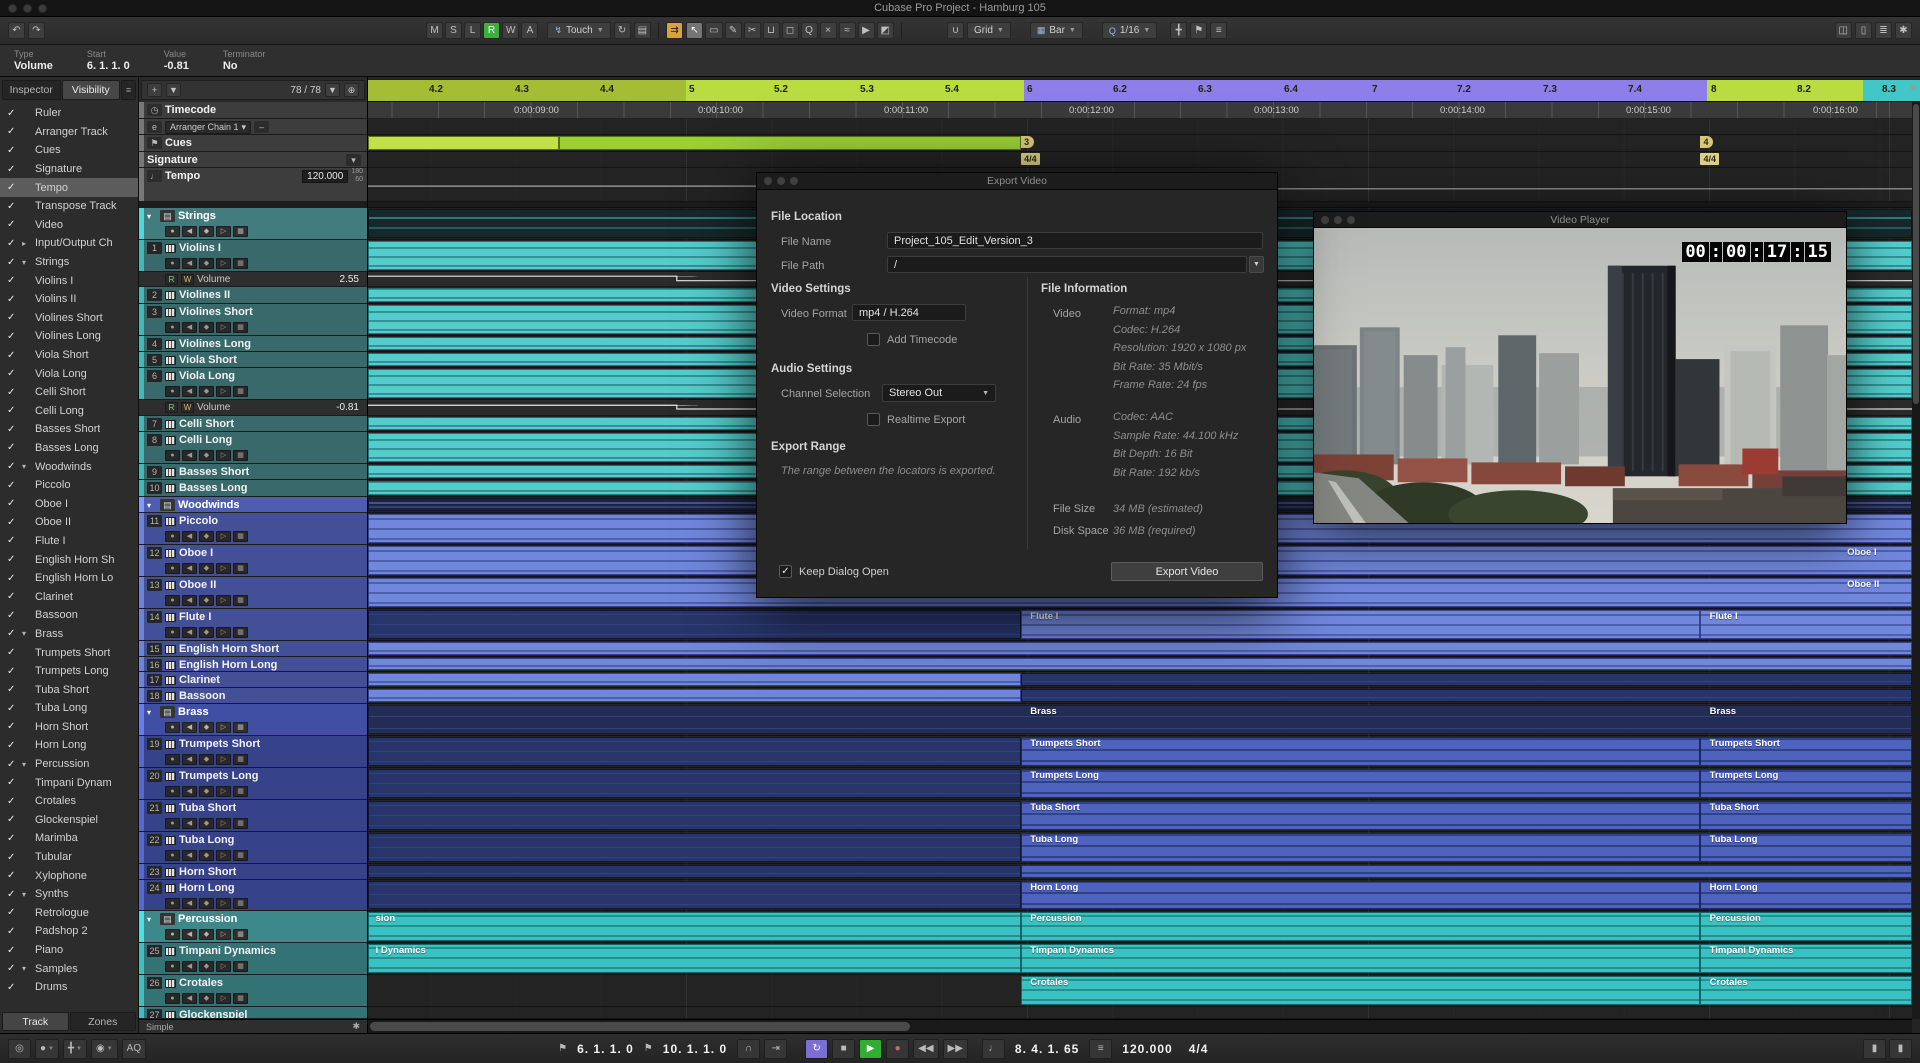 The width and height of the screenshot is (1920, 1063). Describe the element at coordinates (69, 801) in the screenshot. I see `visibility-item: ✓ Crotales` at that location.